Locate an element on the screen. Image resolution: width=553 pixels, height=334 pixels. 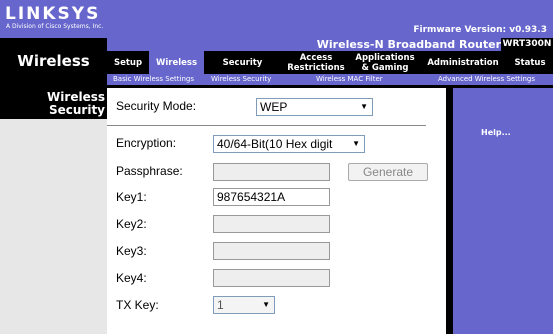
security-mode-label: Security Mode: is located at coordinates (156, 106).